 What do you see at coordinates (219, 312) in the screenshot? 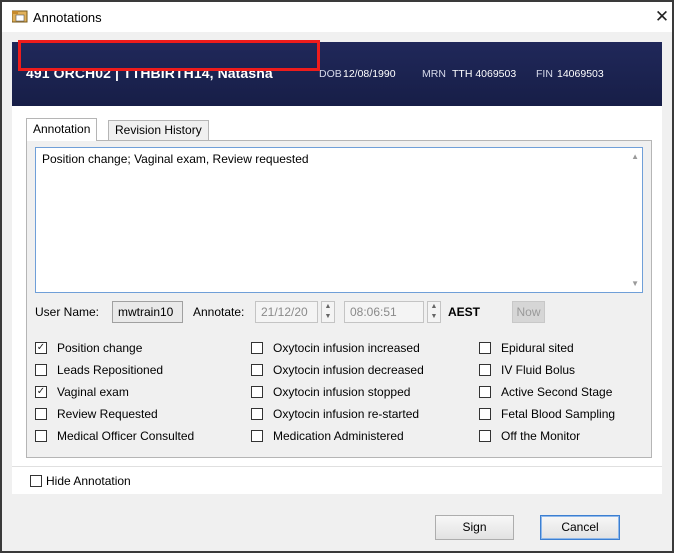
I see `annotate-label: Annotate:` at bounding box center [219, 312].